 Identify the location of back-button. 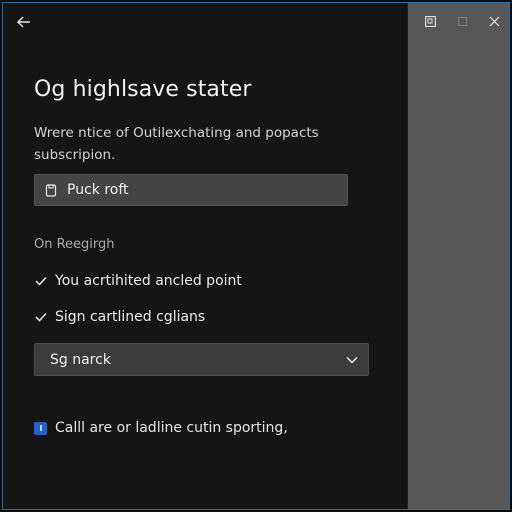
(24, 22).